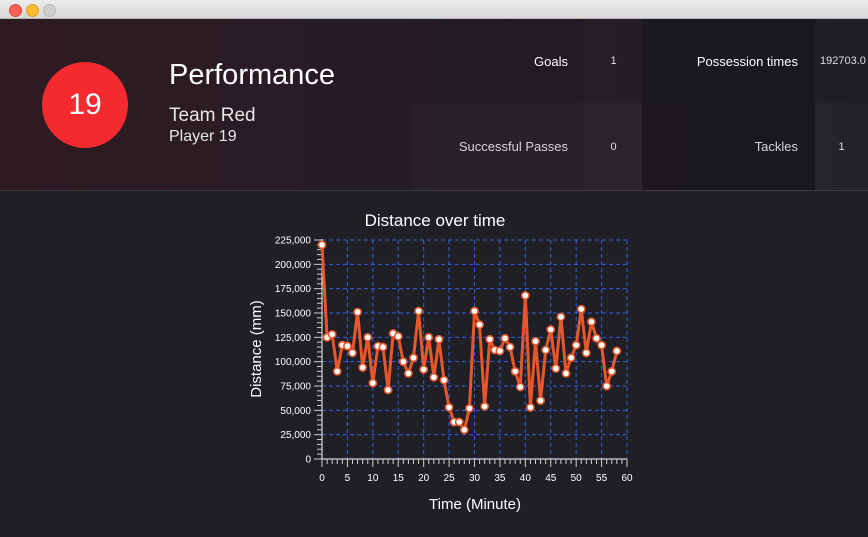 The height and width of the screenshot is (537, 868). What do you see at coordinates (435, 220) in the screenshot?
I see `chart-title: Distance over time` at bounding box center [435, 220].